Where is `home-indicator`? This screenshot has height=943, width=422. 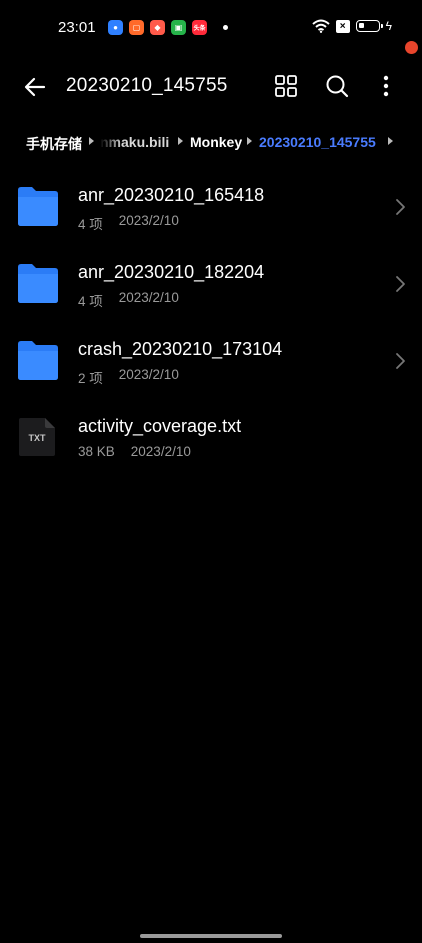 home-indicator is located at coordinates (211, 936).